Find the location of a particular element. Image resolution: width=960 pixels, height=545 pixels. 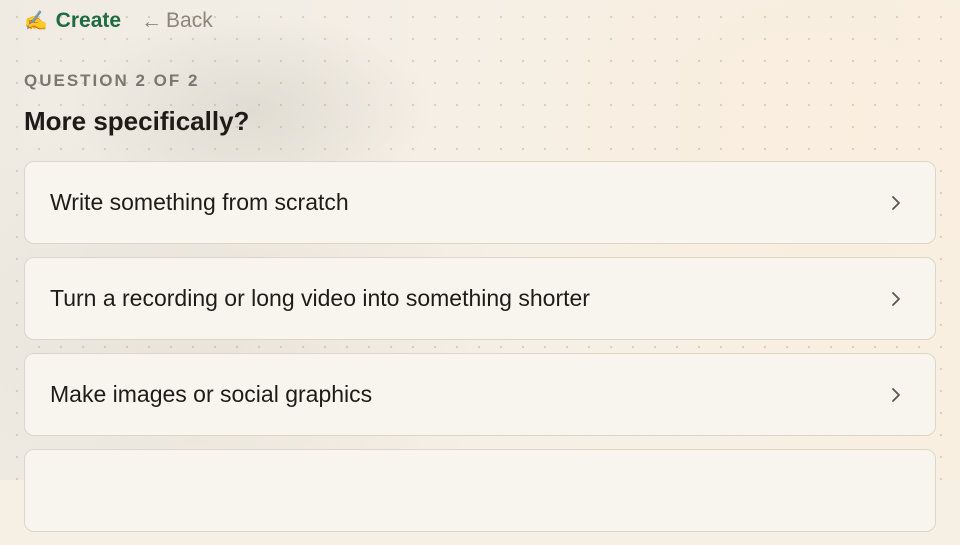

create-link: ✍️ Create is located at coordinates (72, 21).